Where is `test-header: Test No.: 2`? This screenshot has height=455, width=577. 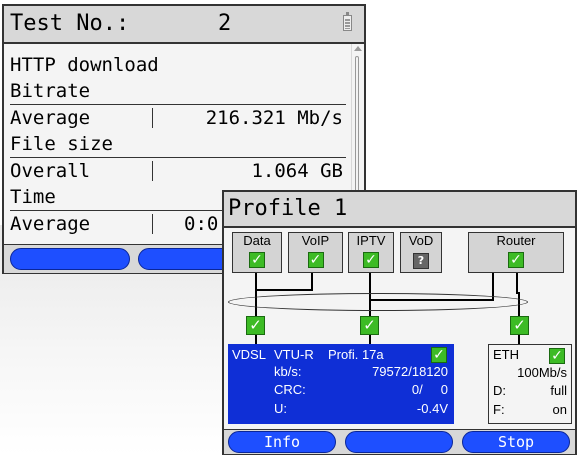 test-header: Test No.: 2 is located at coordinates (184, 25).